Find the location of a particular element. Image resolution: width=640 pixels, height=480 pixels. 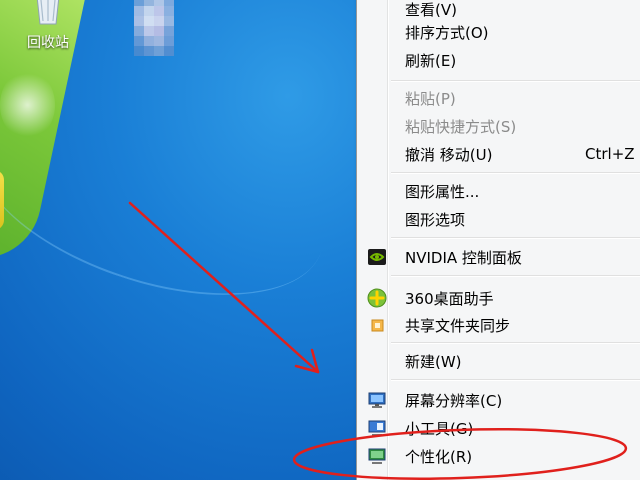

menu-item-label: 个性化(R) is located at coordinates (439, 456).